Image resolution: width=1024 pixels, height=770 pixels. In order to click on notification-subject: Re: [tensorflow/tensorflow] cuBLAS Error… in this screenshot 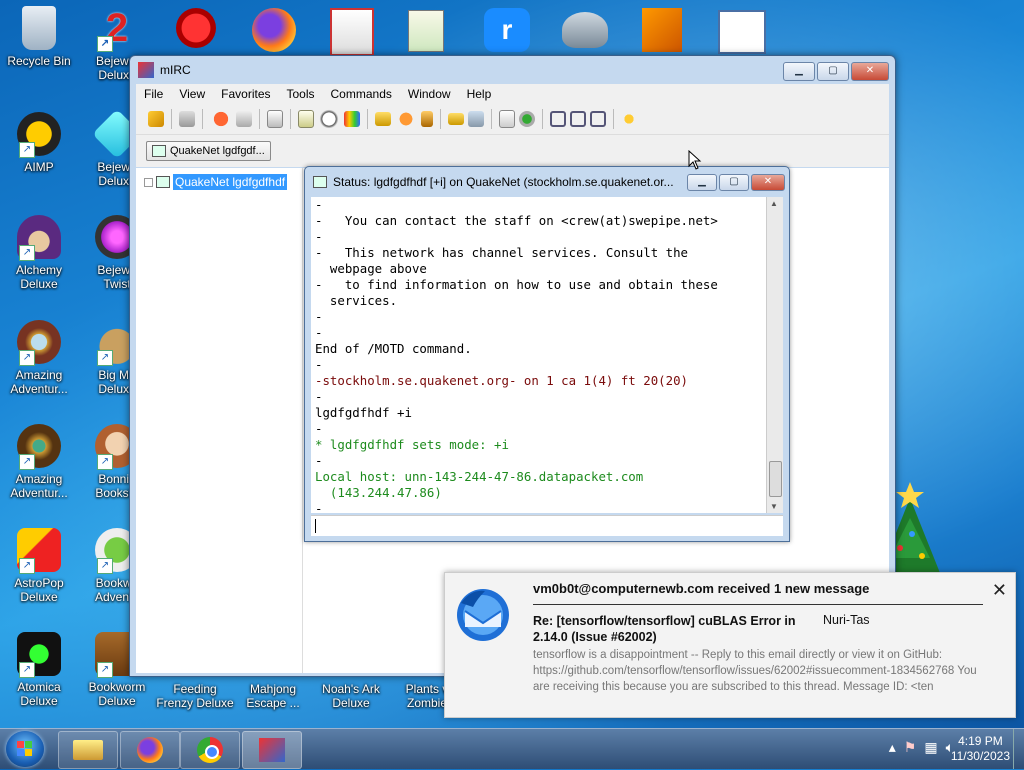, I will do `click(673, 629)`.